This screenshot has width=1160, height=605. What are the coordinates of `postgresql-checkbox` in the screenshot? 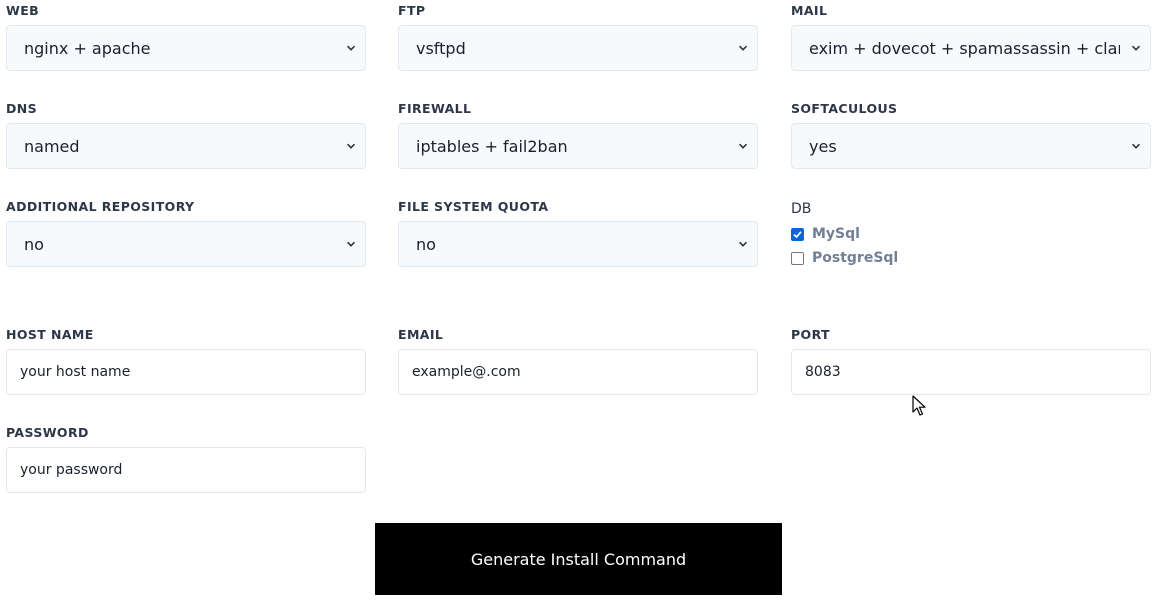 It's located at (797, 258).